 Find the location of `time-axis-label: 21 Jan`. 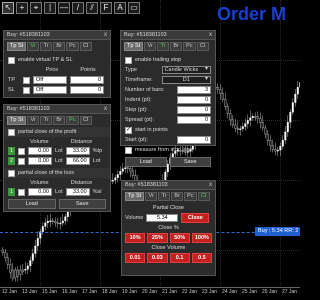

time-axis-label: 21 Jan is located at coordinates (170, 292).